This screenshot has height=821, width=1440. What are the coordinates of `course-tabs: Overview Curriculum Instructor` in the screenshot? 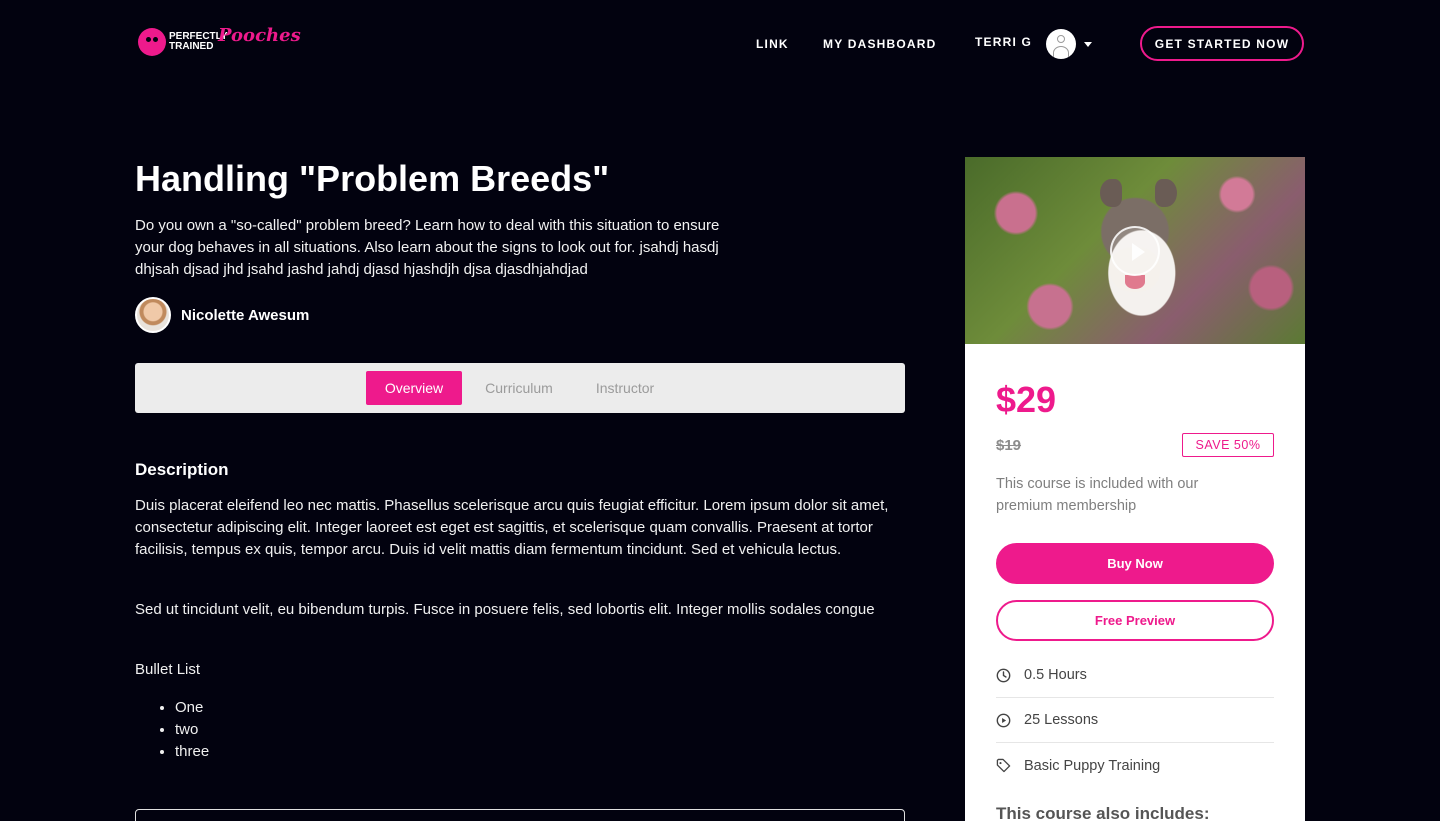 It's located at (520, 388).